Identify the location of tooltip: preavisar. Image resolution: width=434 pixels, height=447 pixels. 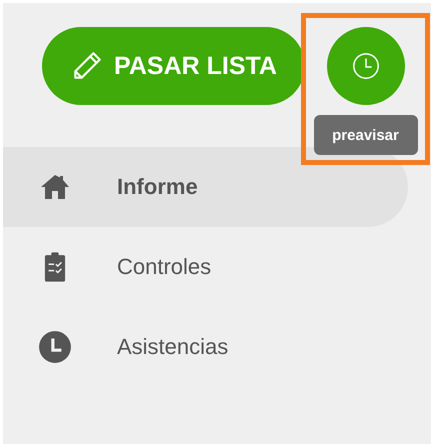
(366, 135).